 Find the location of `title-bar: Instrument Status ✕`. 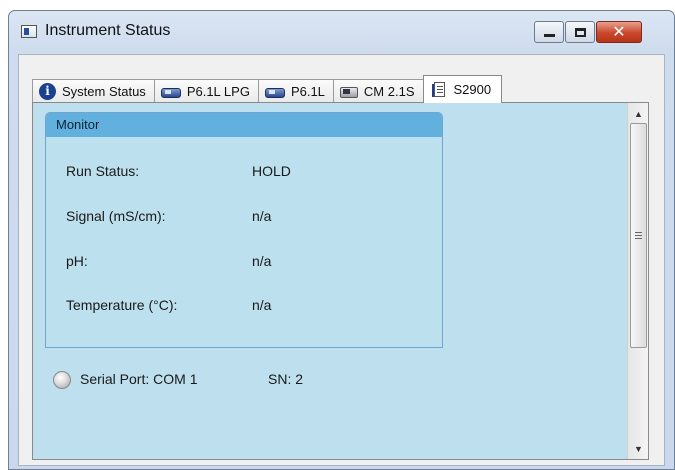

title-bar: Instrument Status ✕ is located at coordinates (341, 31).